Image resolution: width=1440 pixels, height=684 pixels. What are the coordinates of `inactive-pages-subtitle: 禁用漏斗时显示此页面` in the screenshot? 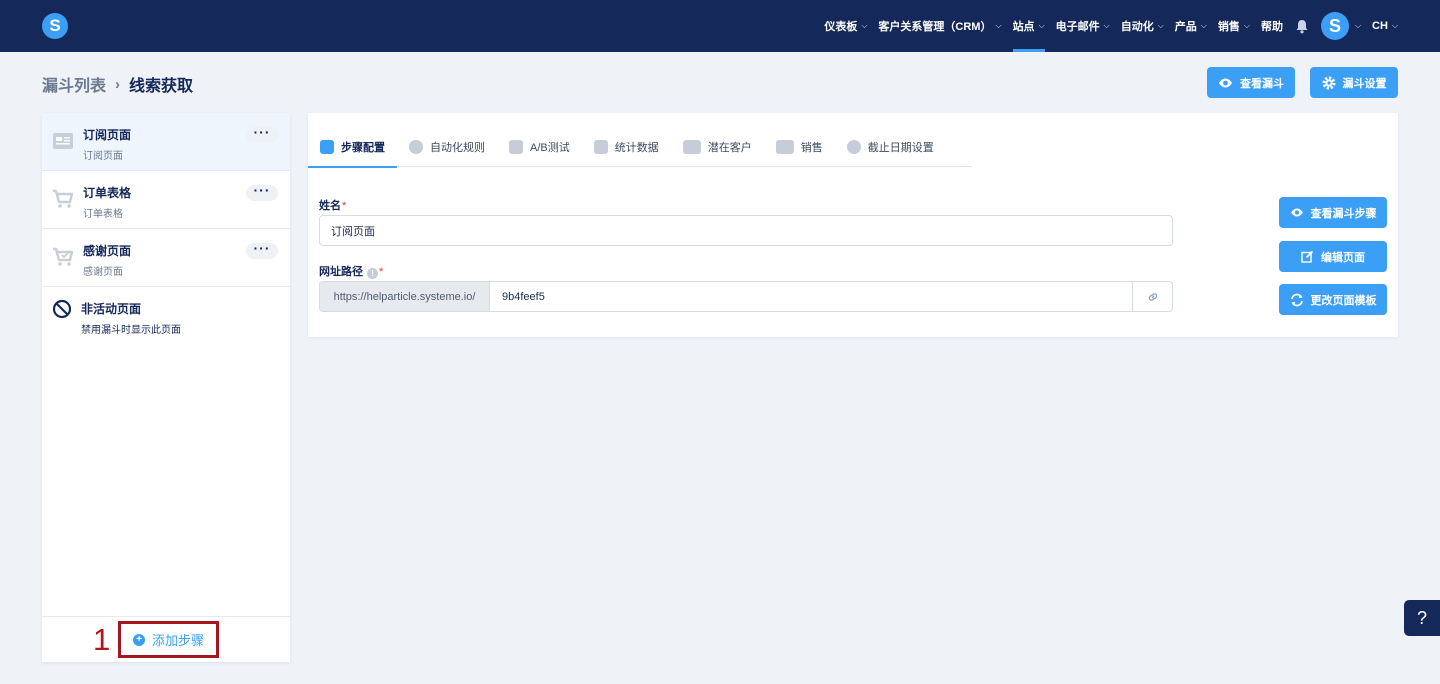 It's located at (131, 330).